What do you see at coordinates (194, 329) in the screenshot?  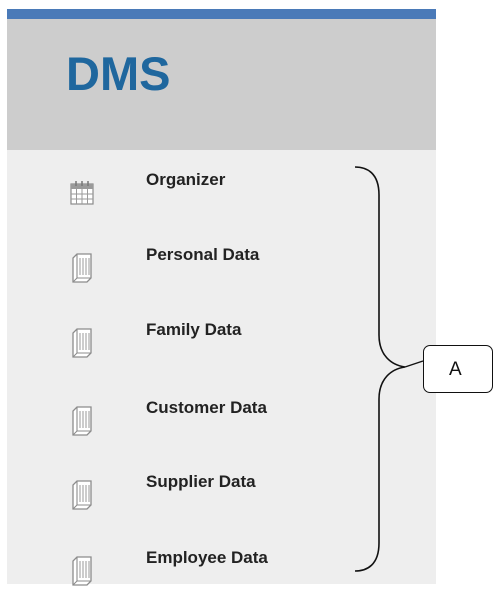 I see `sidebar-item-label: Family Data` at bounding box center [194, 329].